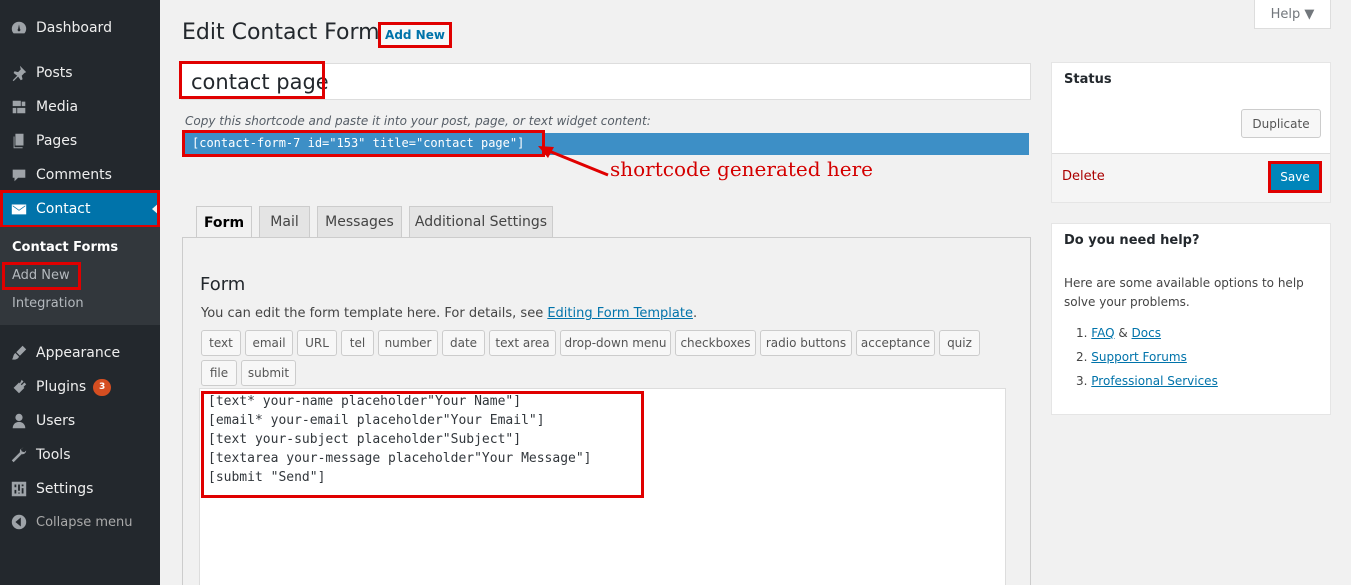  Describe the element at coordinates (61, 387) in the screenshot. I see `sidebar-item-label: Plugins` at that location.